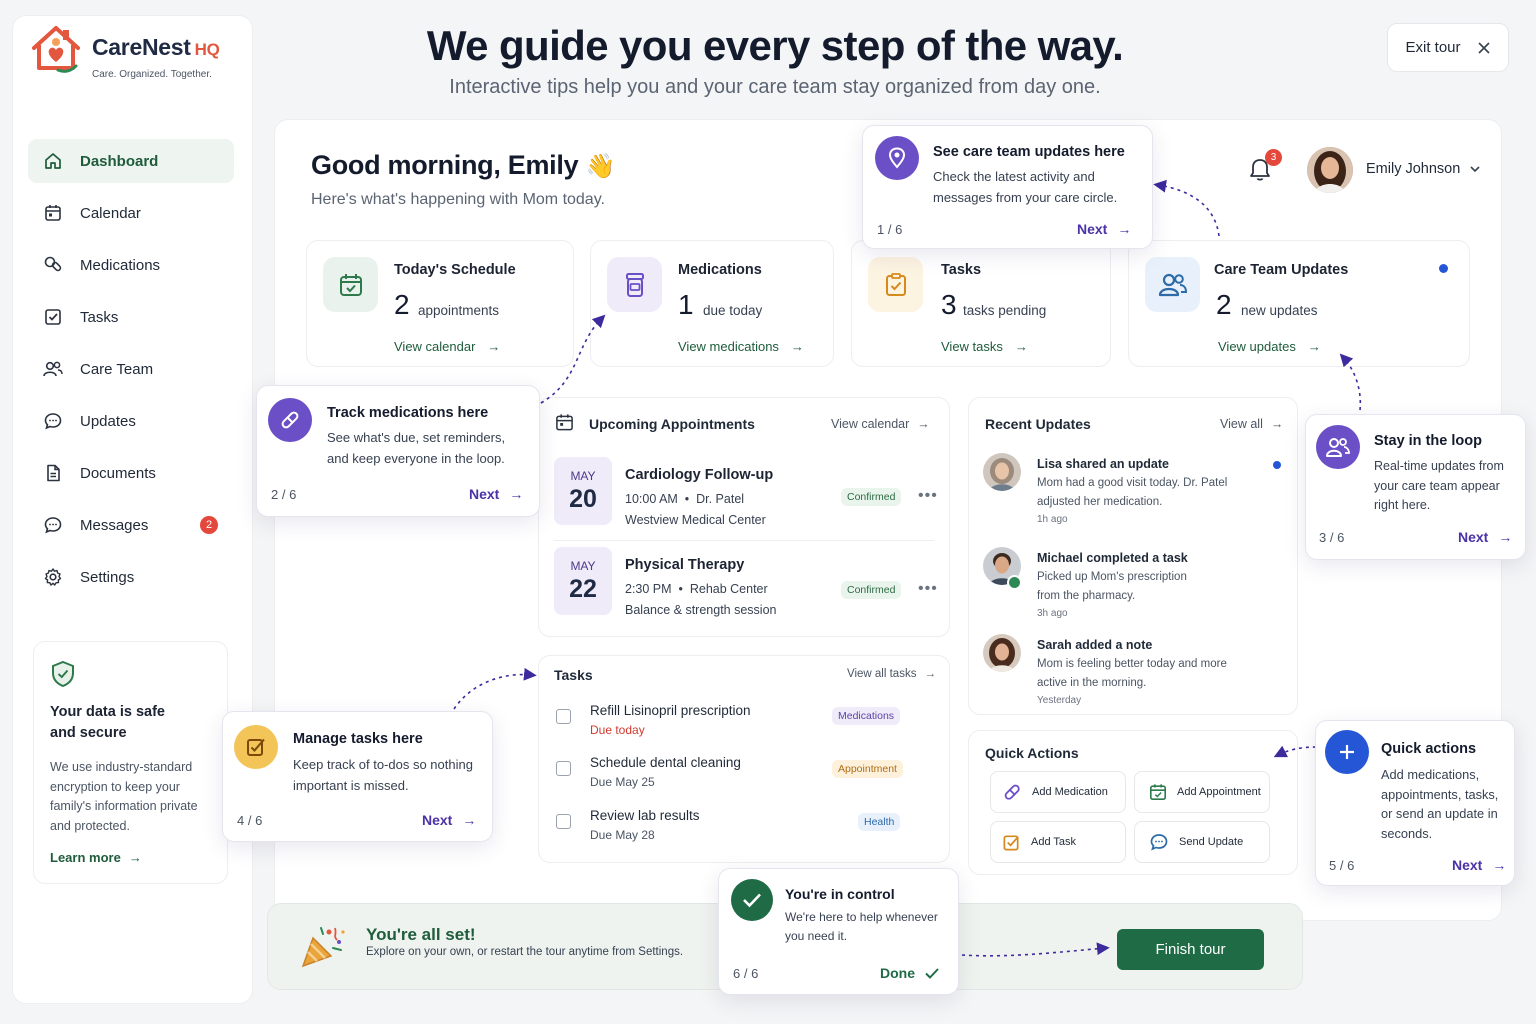 The height and width of the screenshot is (1024, 1536). What do you see at coordinates (879, 822) in the screenshot?
I see `task-tag: Health` at bounding box center [879, 822].